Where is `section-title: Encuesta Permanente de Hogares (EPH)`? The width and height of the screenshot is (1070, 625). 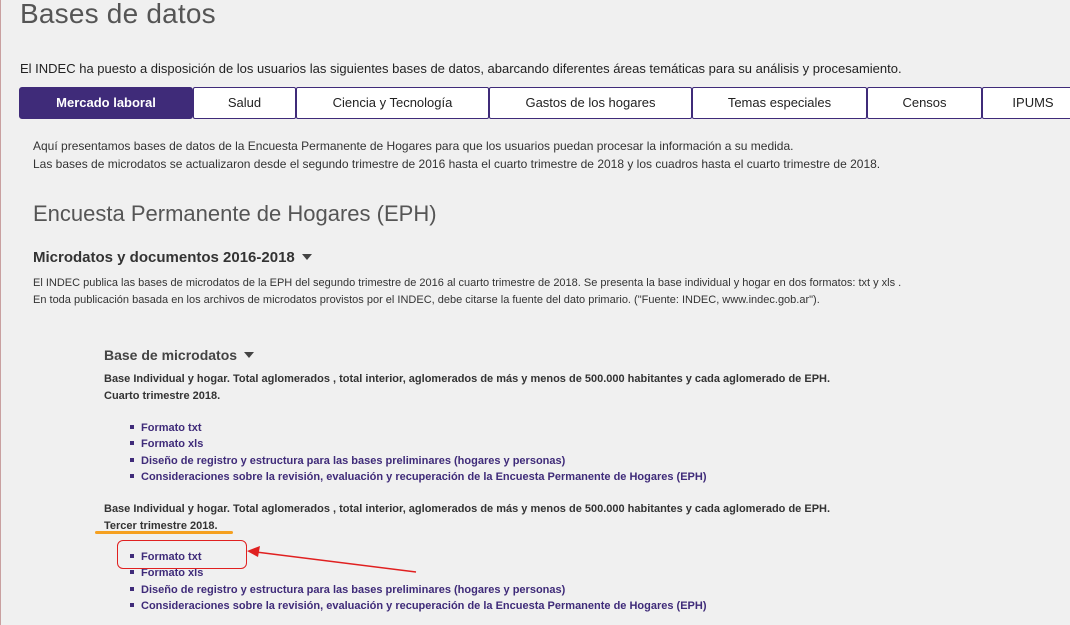
section-title: Encuesta Permanente de Hogares (EPH) is located at coordinates (235, 213).